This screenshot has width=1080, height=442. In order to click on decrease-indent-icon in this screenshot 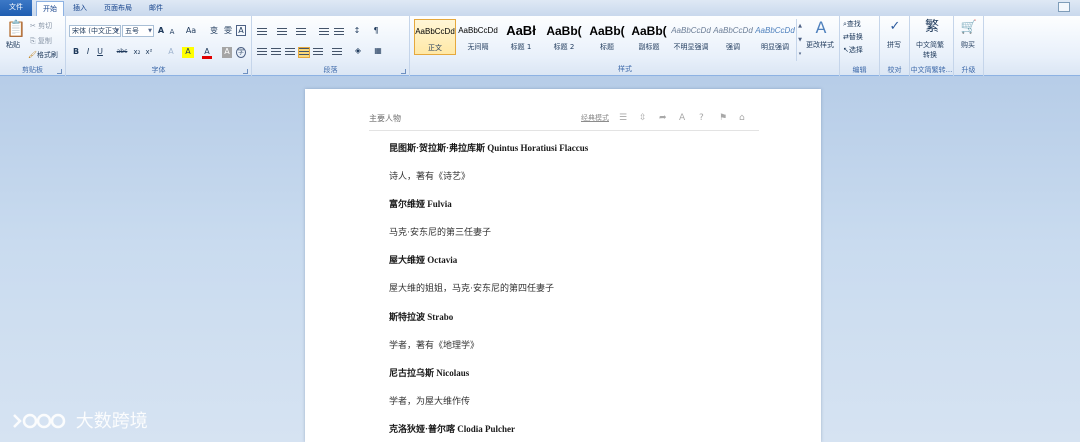, I will do `click(324, 32)`.